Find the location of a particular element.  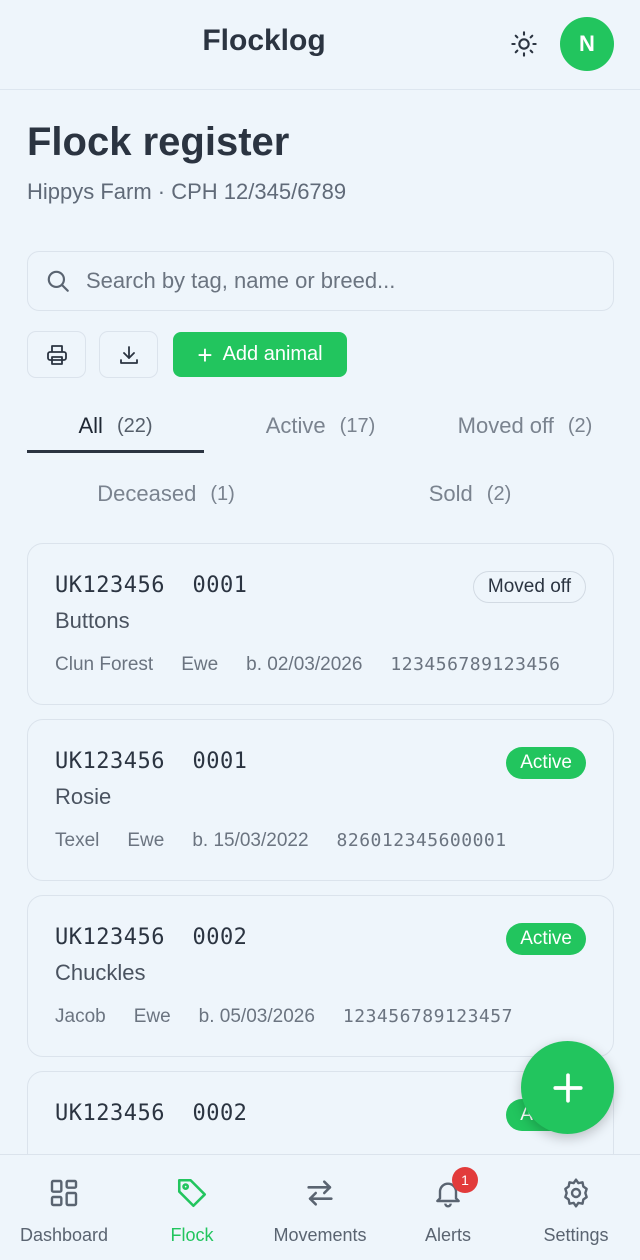

tab-count: (22) is located at coordinates (134, 425).